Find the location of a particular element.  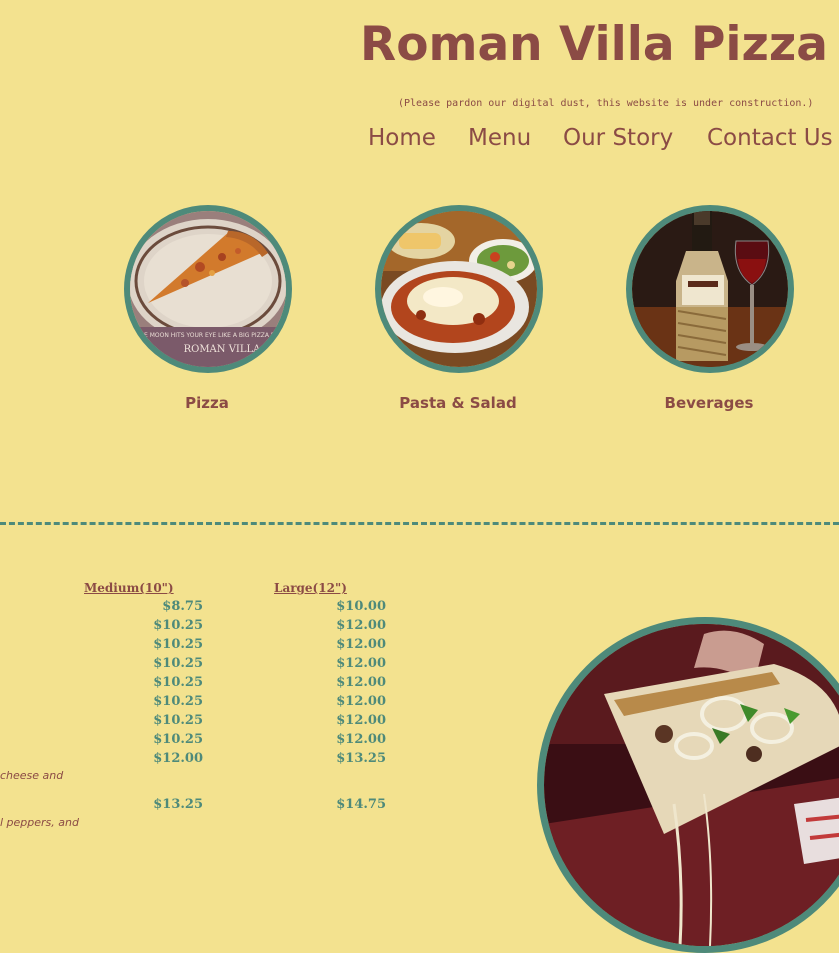

menu-item-description: cheese and is located at coordinates (32, 775).